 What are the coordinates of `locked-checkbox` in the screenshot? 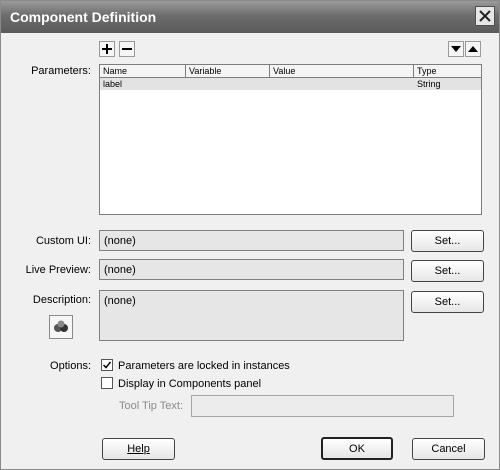 It's located at (107, 365).